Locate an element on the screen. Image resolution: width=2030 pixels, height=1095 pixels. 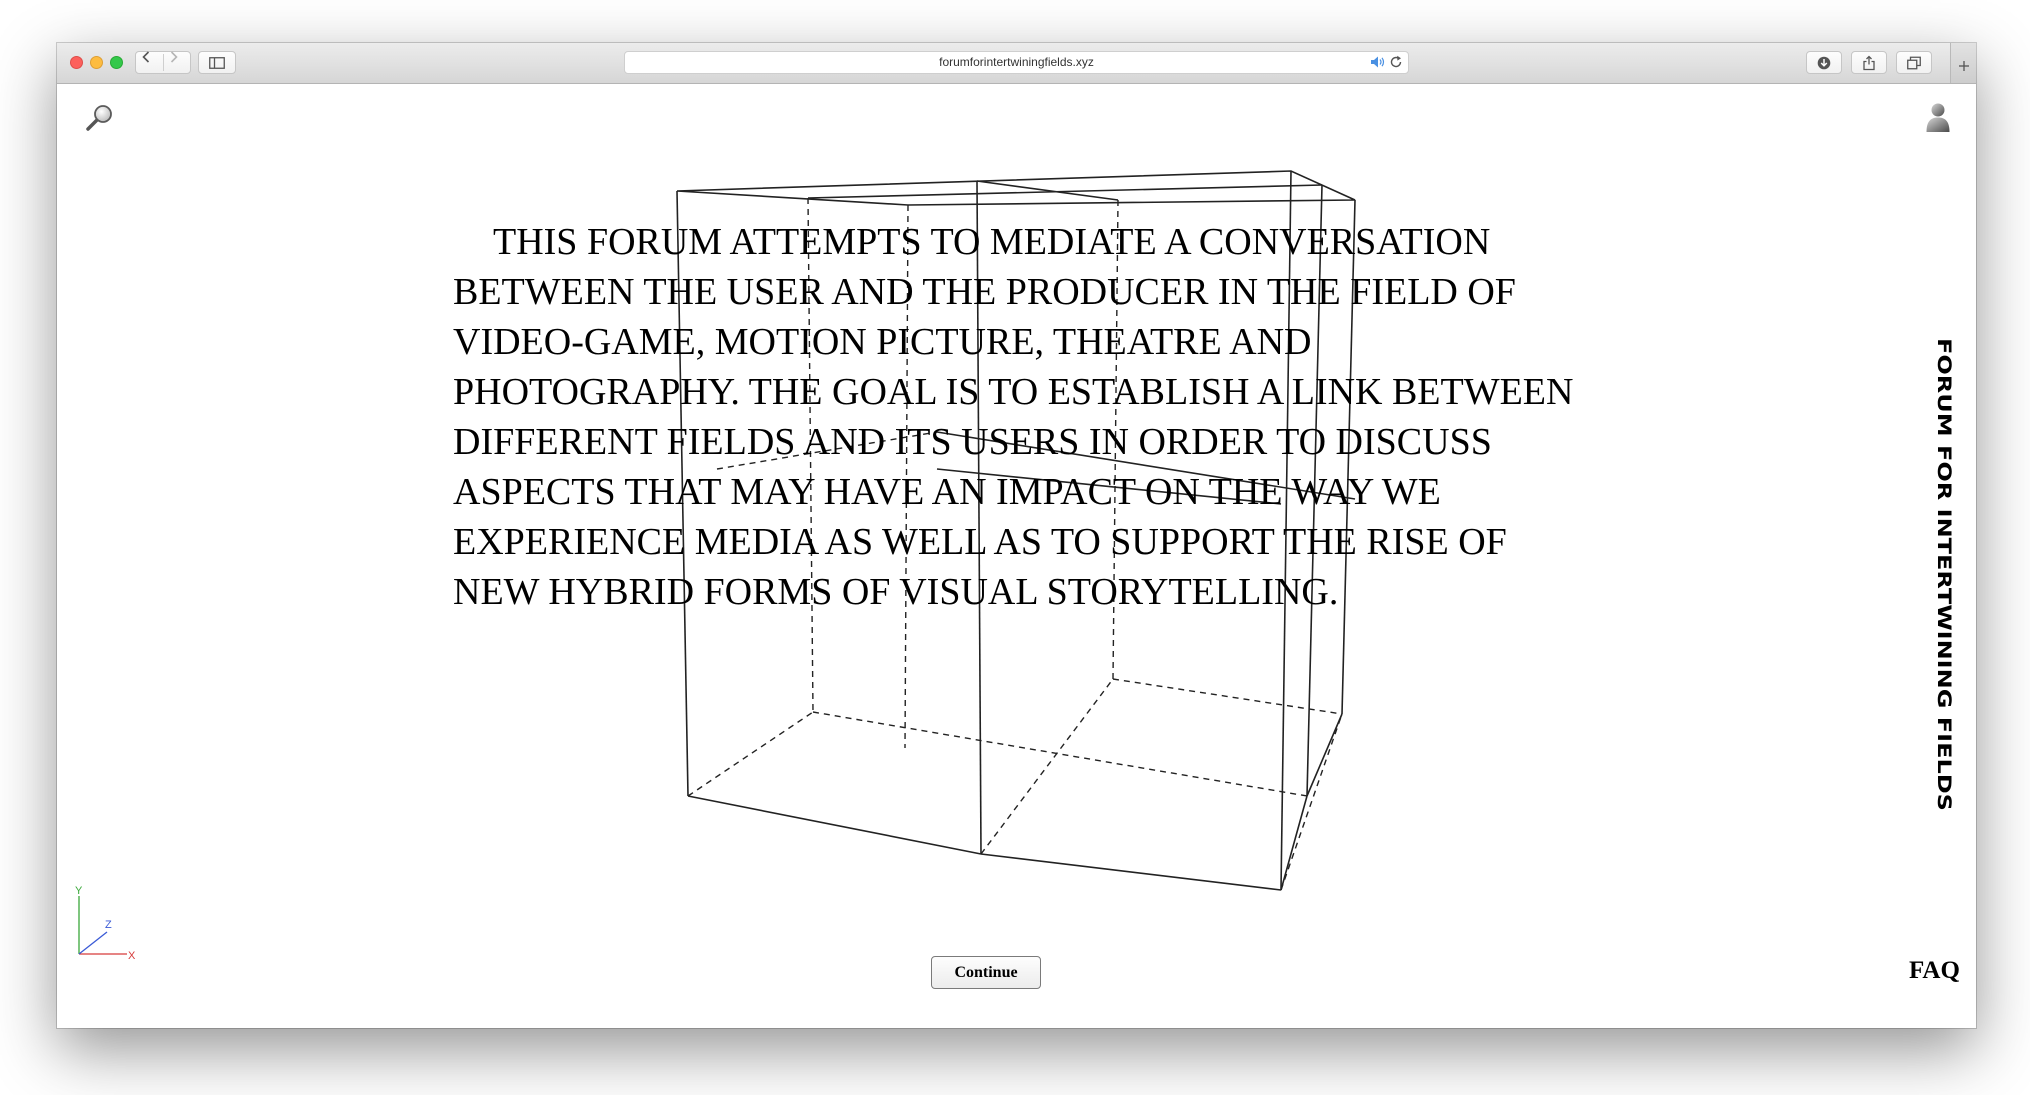
speaker-icon is located at coordinates (1378, 62).